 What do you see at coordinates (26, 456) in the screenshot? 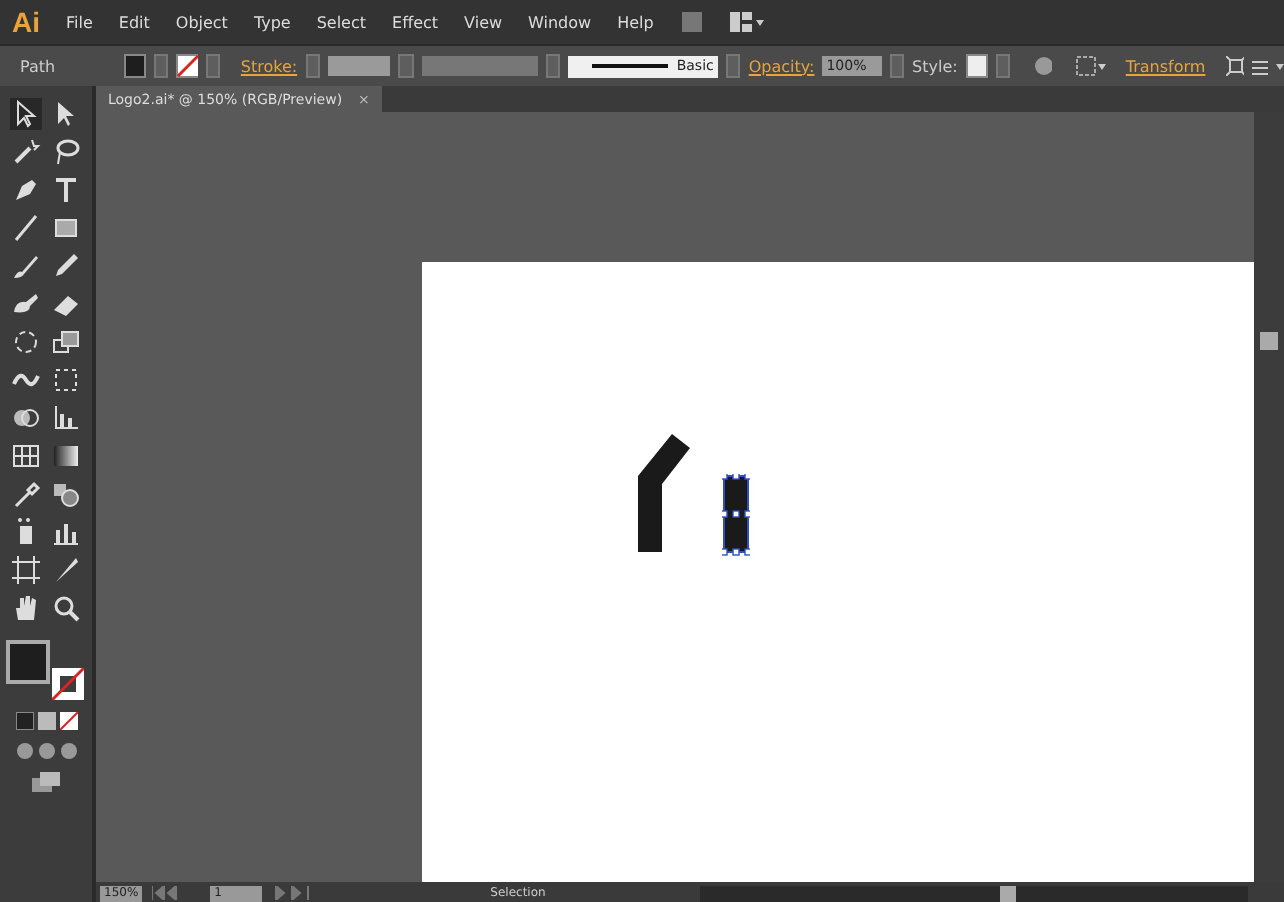
I see `mesh-icon` at bounding box center [26, 456].